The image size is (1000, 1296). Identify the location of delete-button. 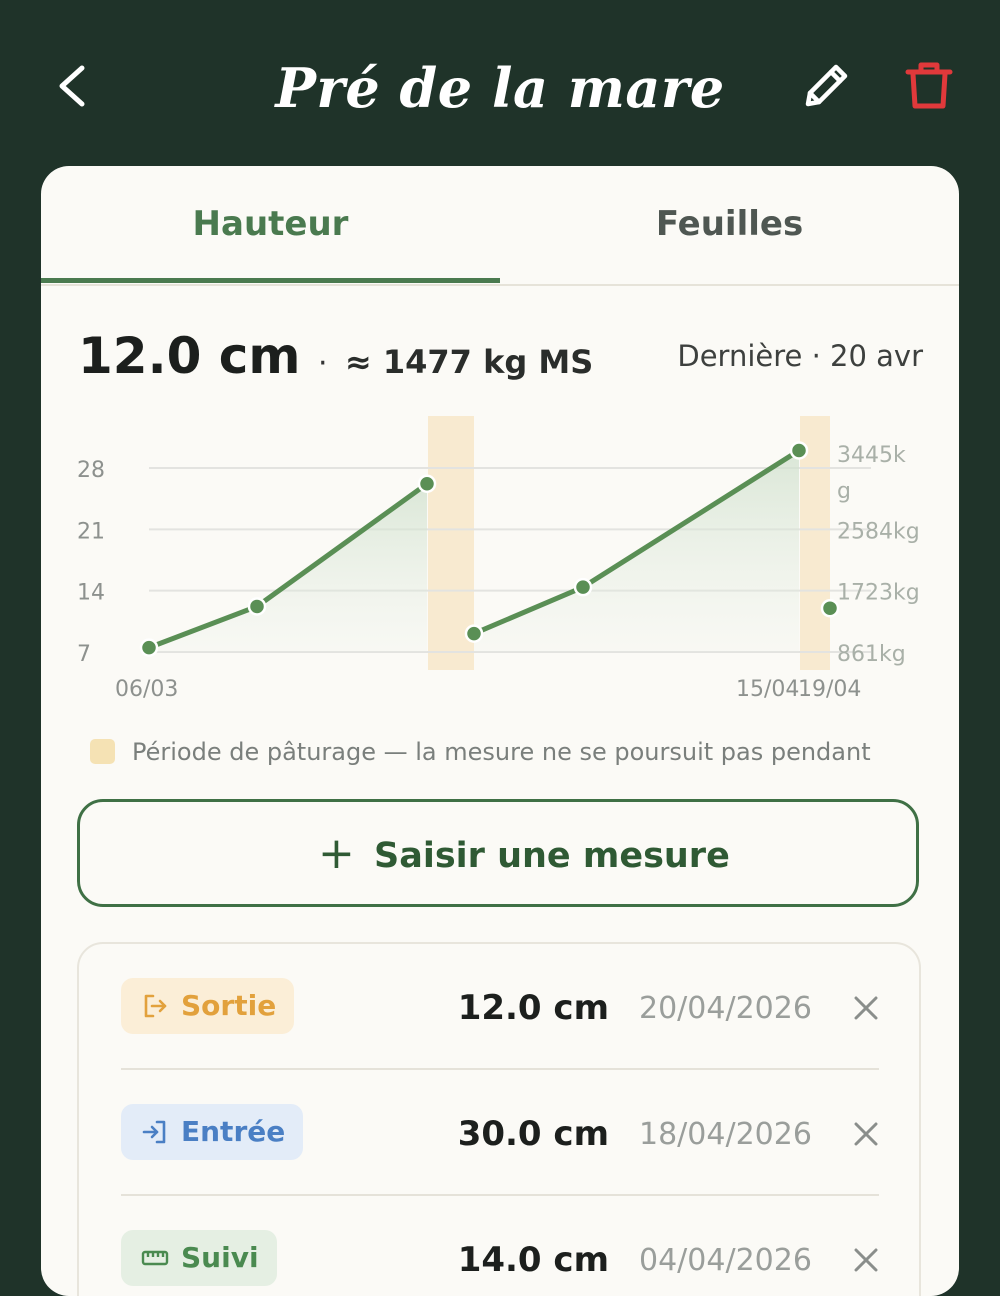
(929, 86).